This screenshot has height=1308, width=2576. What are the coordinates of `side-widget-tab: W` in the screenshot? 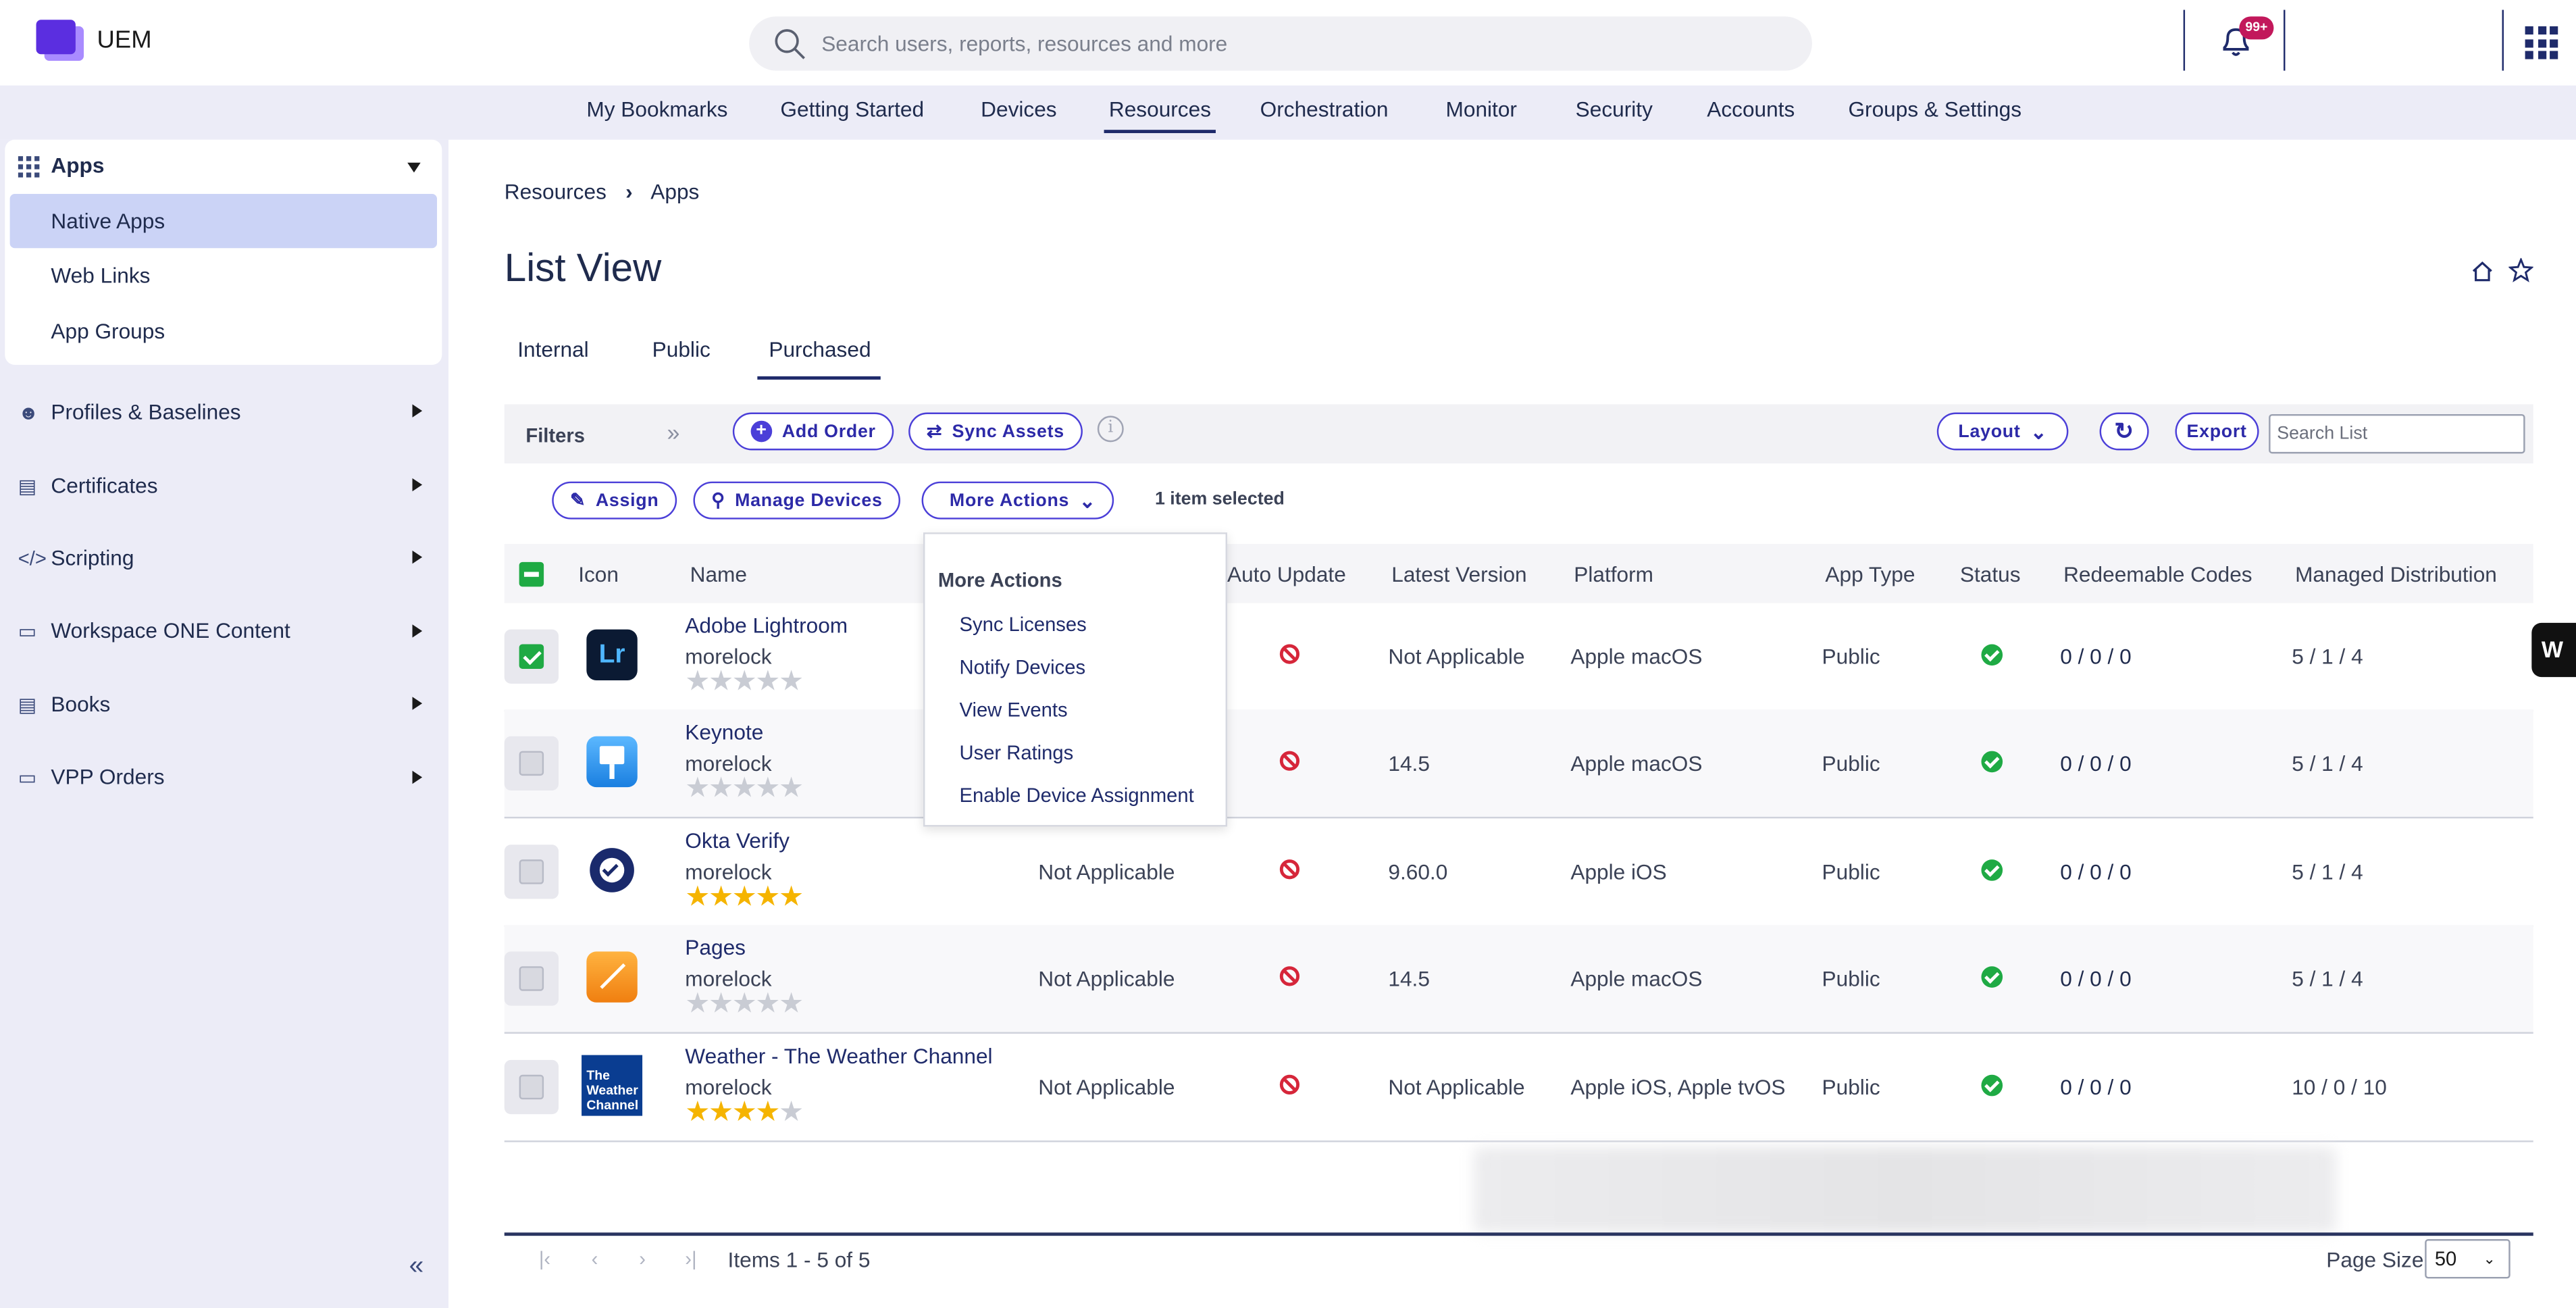 It's located at (2553, 650).